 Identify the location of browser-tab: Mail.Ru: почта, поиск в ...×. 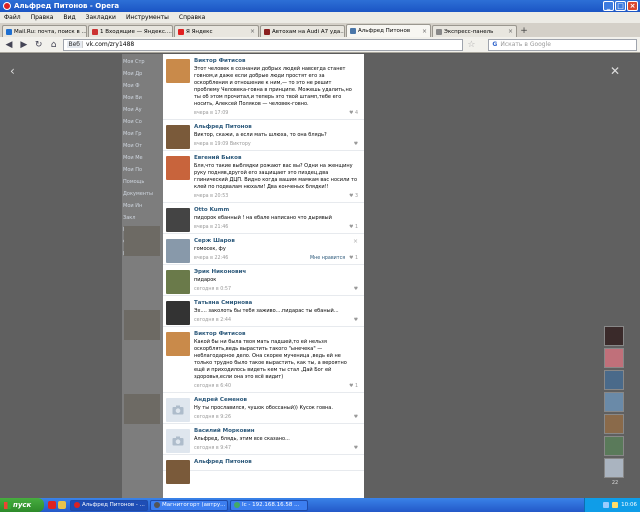
(44, 31).